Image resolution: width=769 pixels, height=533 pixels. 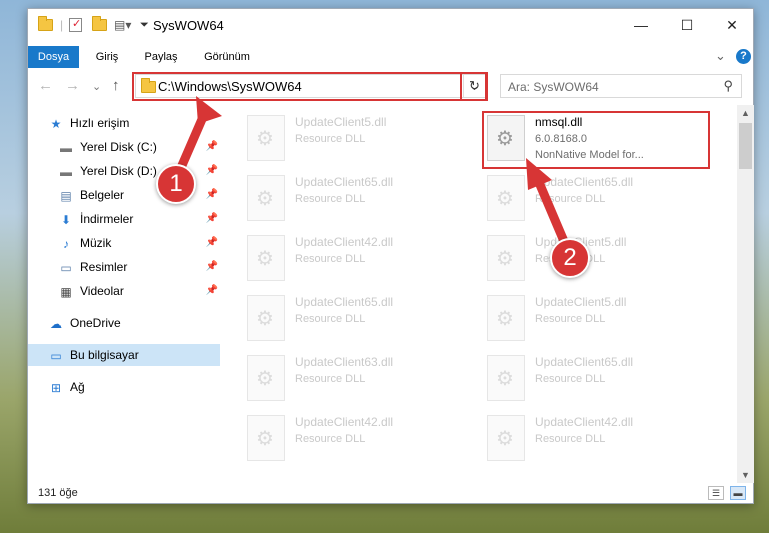 What do you see at coordinates (745, 146) in the screenshot?
I see `scroll-thumb` at bounding box center [745, 146].